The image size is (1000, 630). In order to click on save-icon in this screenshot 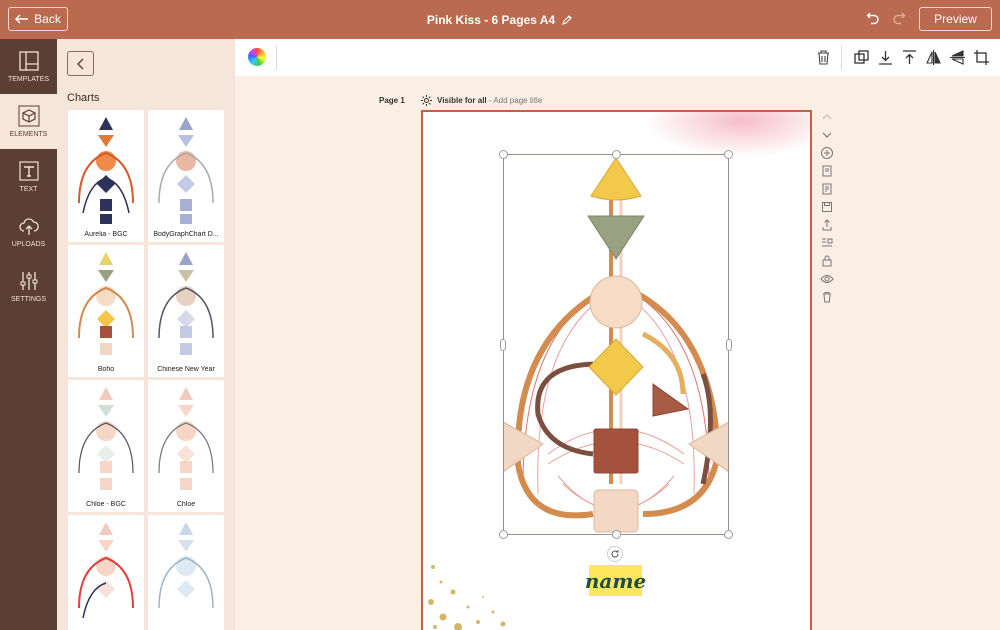, I will do `click(827, 207)`.